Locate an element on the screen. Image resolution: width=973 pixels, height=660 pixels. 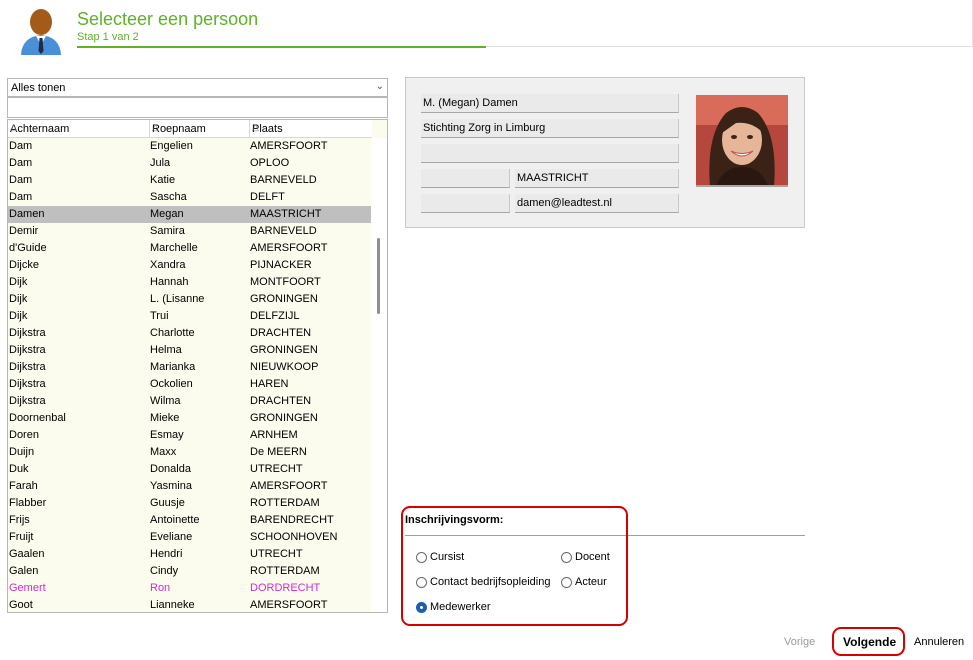
column-header-plaats: Plaats △ is located at coordinates (311, 129).